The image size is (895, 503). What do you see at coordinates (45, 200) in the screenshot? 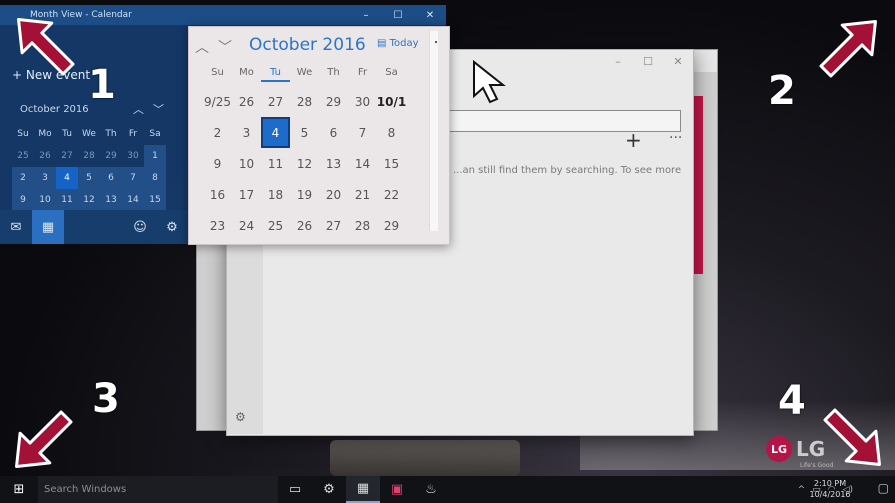
I see `mini-day-cell: 10` at bounding box center [45, 200].